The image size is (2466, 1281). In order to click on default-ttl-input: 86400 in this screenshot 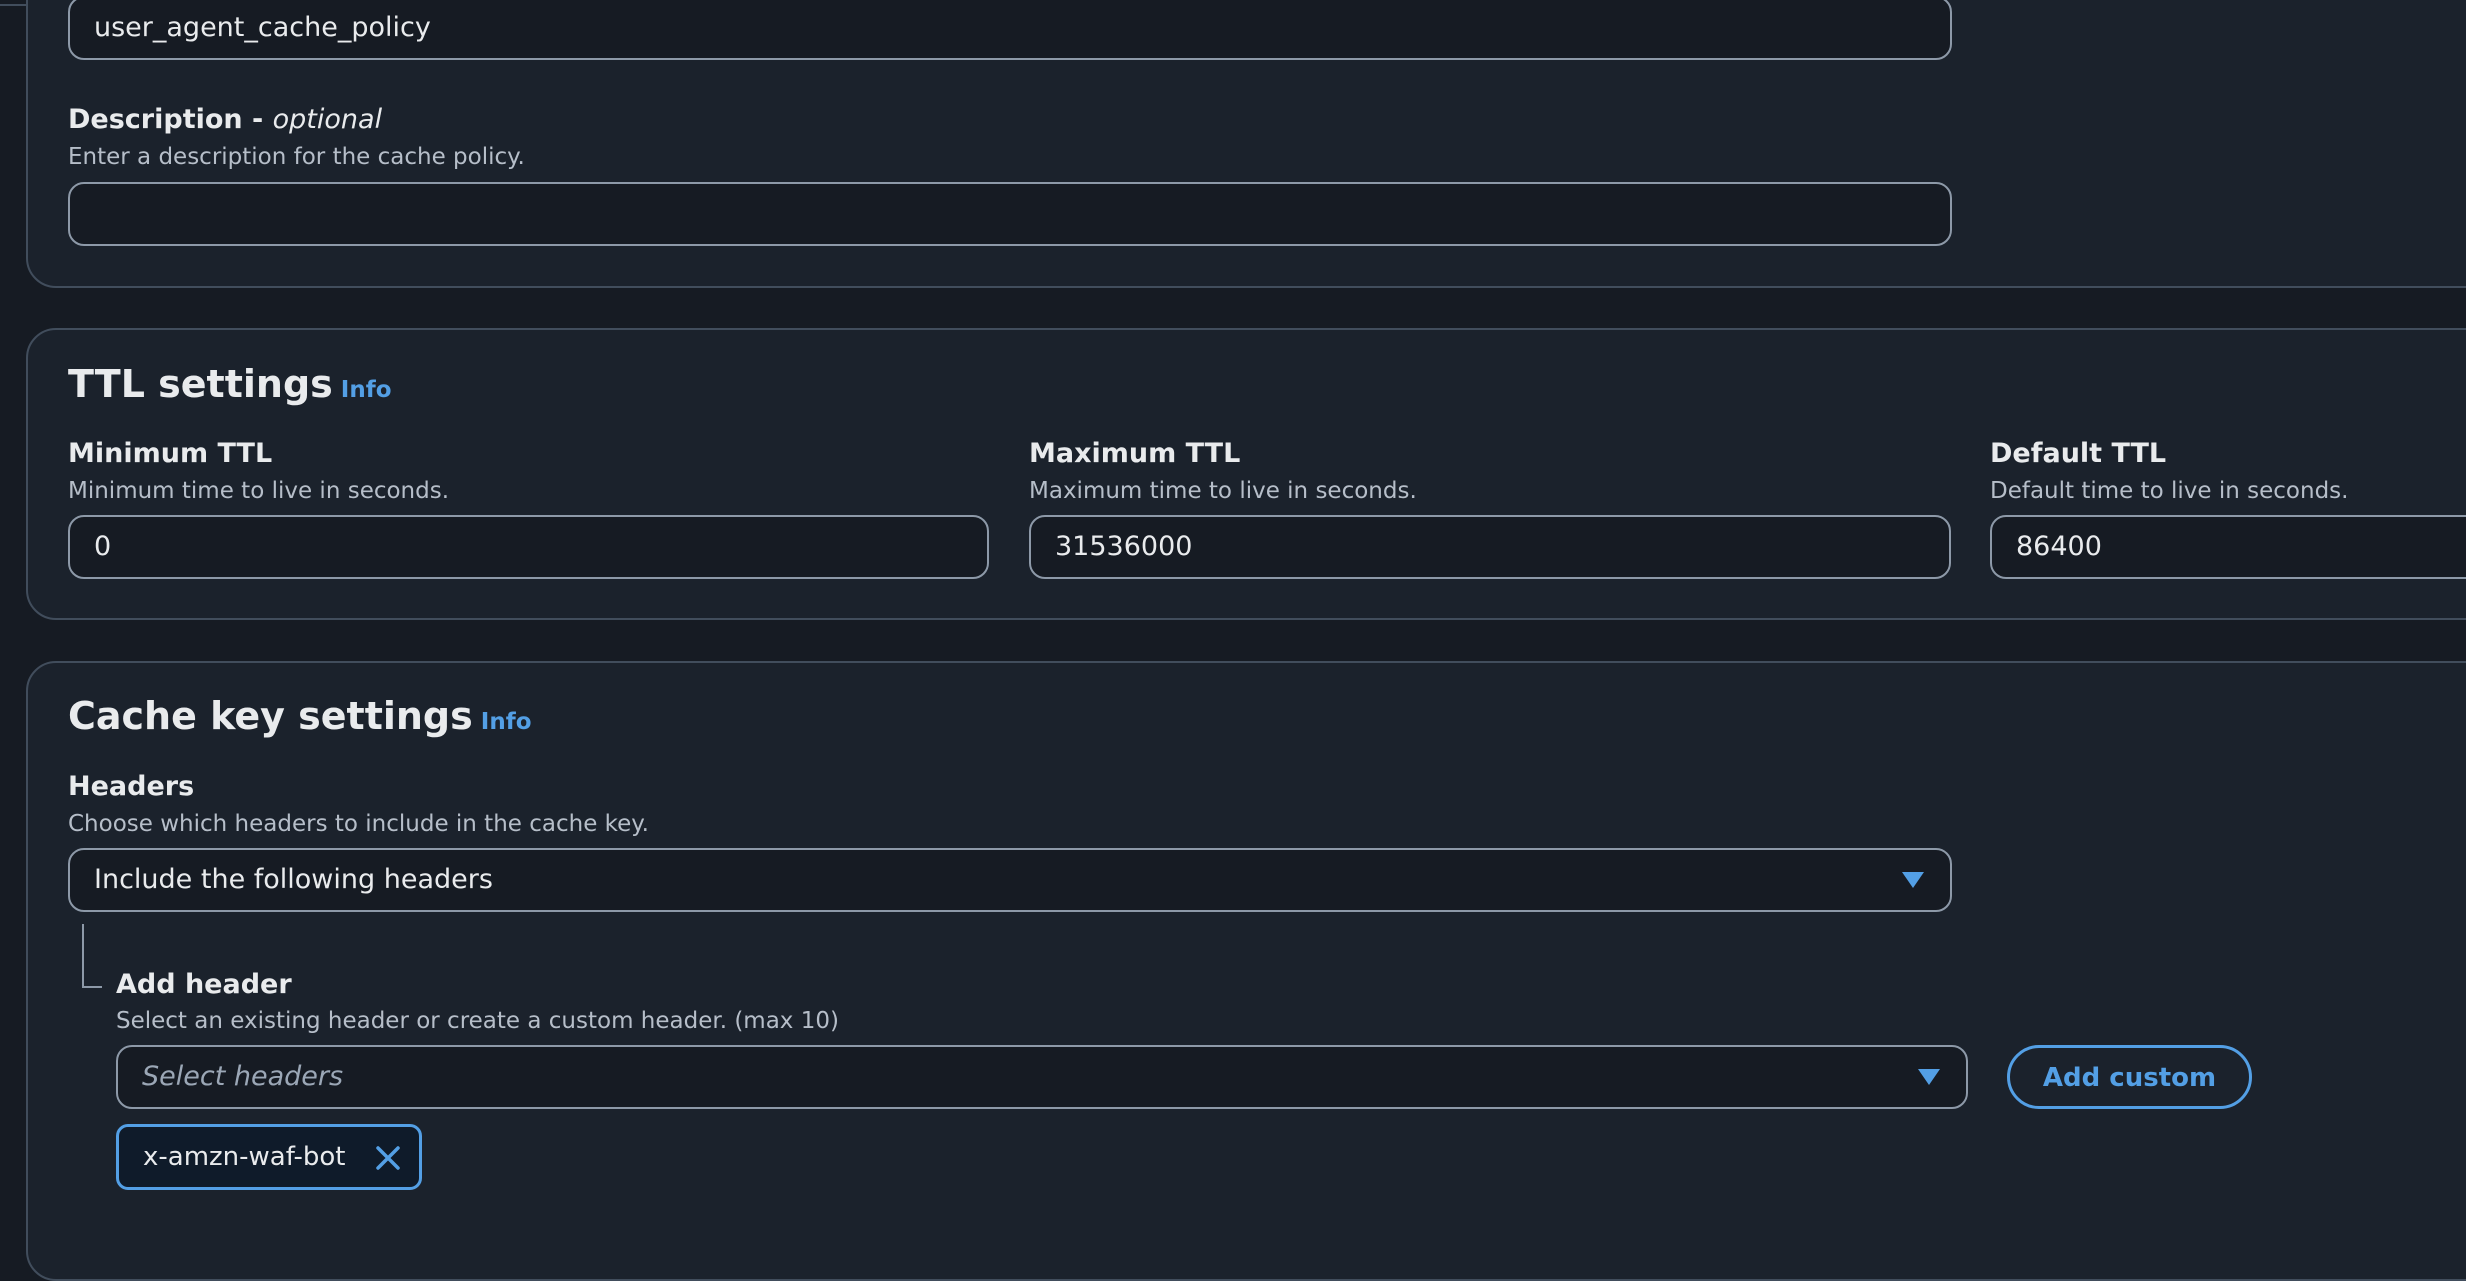, I will do `click(2228, 547)`.